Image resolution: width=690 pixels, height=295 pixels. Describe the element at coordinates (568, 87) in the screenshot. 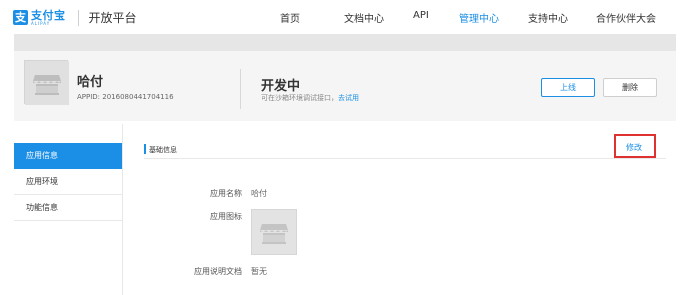

I see `go-online-button: 上线` at that location.